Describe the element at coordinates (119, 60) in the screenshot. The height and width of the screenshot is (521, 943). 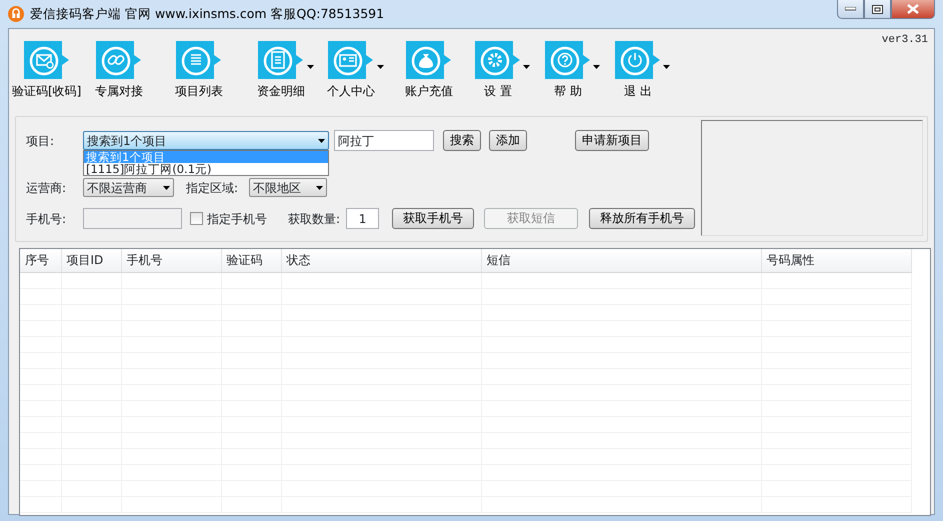
I see `link-icon` at that location.